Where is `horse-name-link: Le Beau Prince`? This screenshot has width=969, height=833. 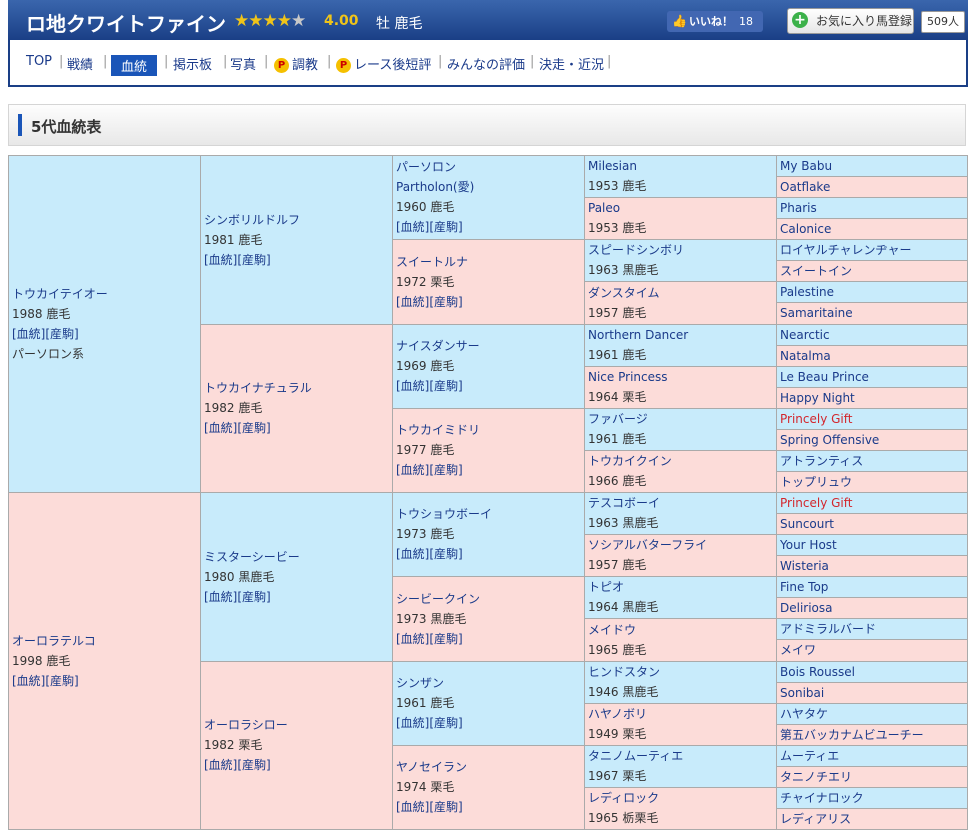
horse-name-link: Le Beau Prince is located at coordinates (872, 377).